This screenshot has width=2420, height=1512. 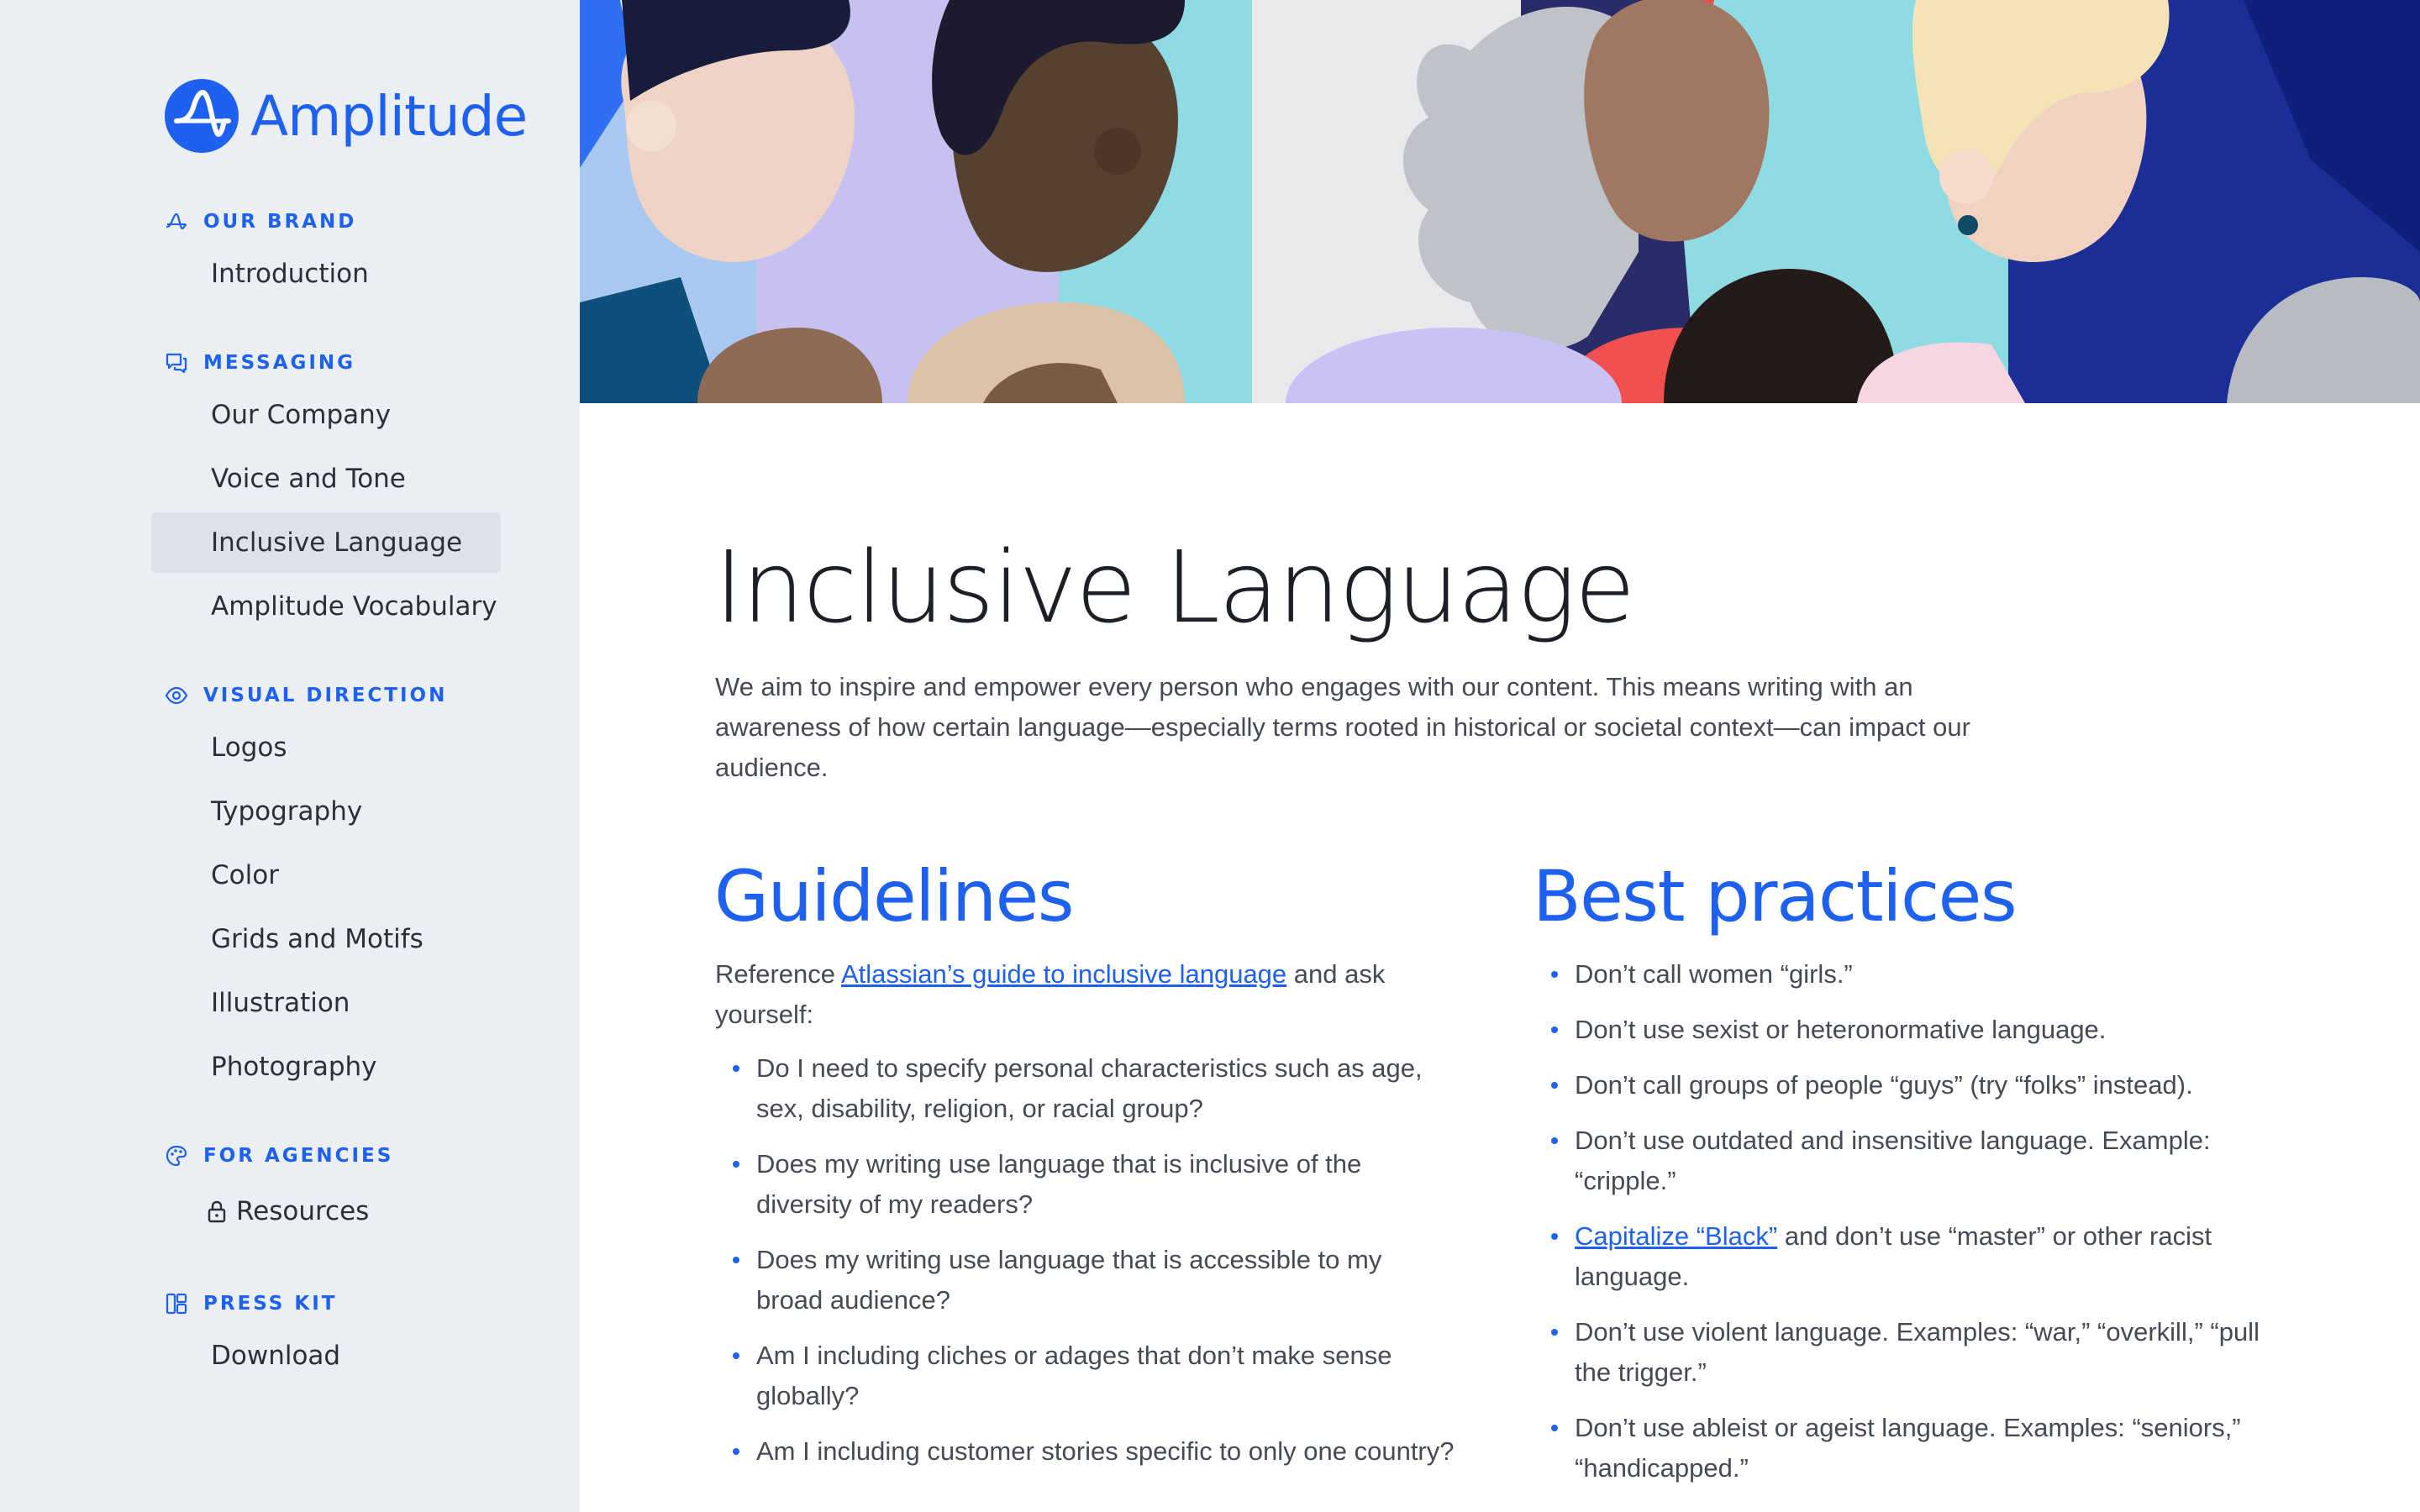 I want to click on sidebar-item-illustration: Illustration, so click(x=326, y=1003).